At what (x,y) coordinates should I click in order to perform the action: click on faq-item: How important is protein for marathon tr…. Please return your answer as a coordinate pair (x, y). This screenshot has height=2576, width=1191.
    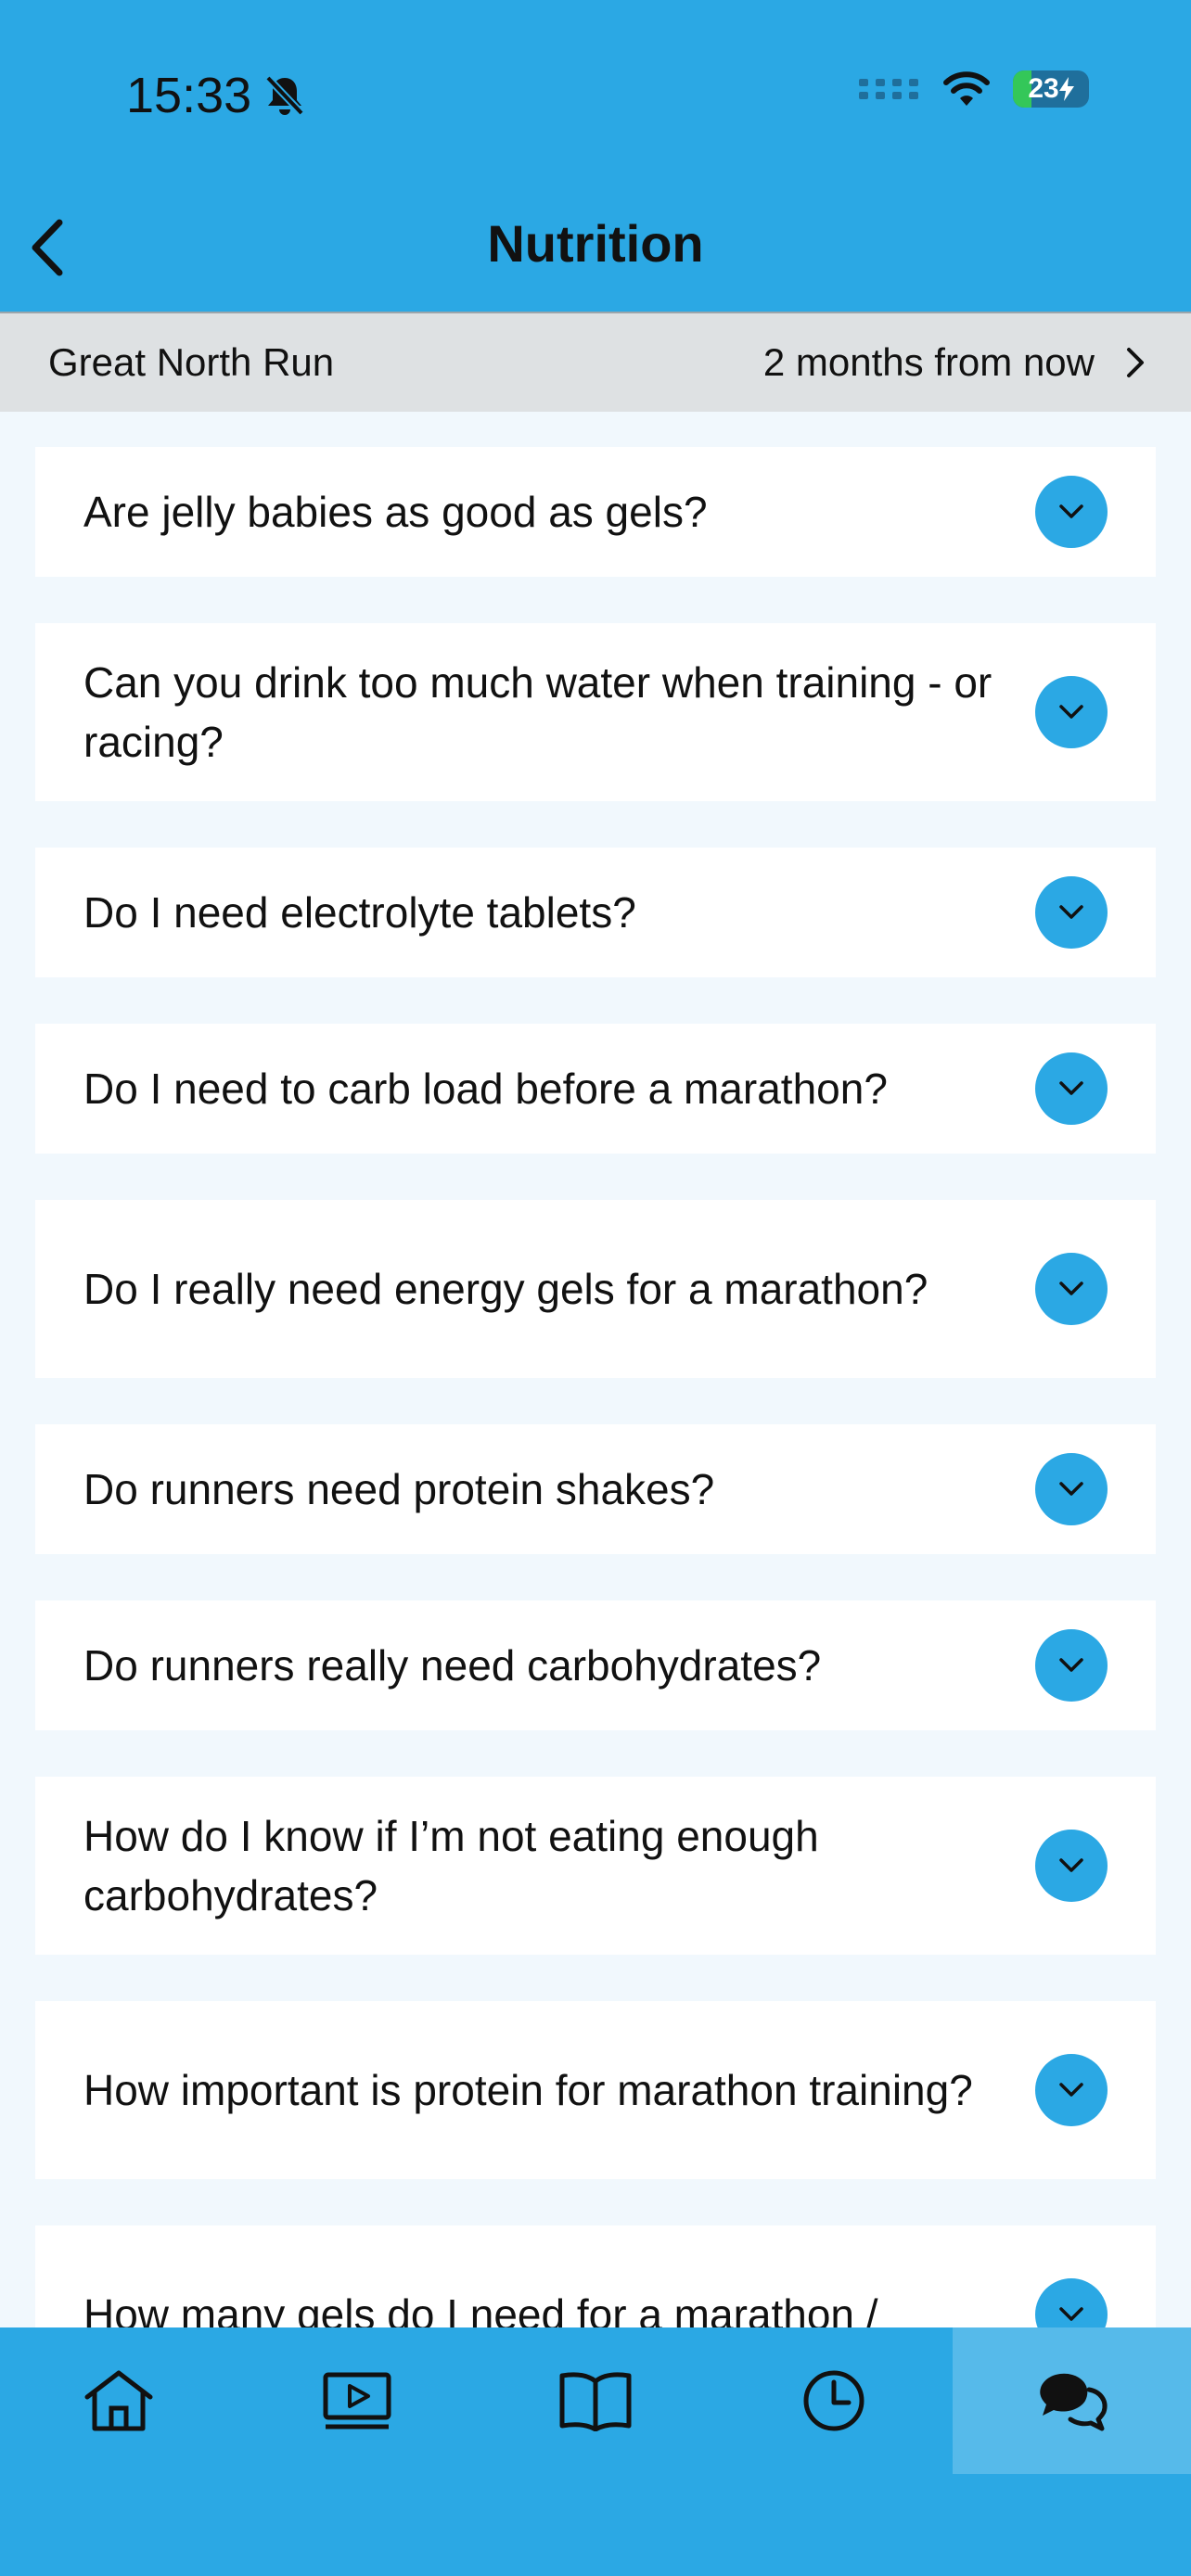
    Looking at the image, I should click on (595, 2090).